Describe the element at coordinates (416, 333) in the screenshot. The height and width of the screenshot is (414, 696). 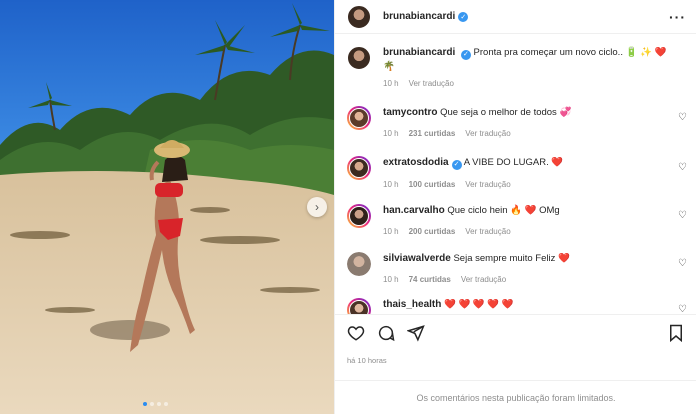
I see `share-icon` at that location.